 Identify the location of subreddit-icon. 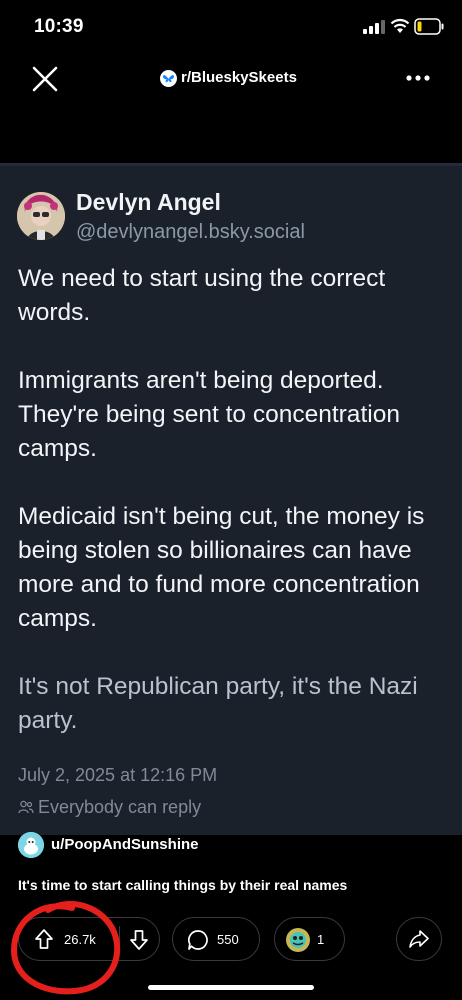
(168, 78).